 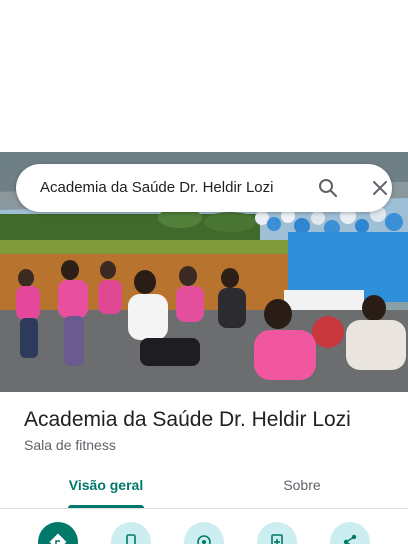 What do you see at coordinates (350, 539) in the screenshot?
I see `share-icon` at bounding box center [350, 539].